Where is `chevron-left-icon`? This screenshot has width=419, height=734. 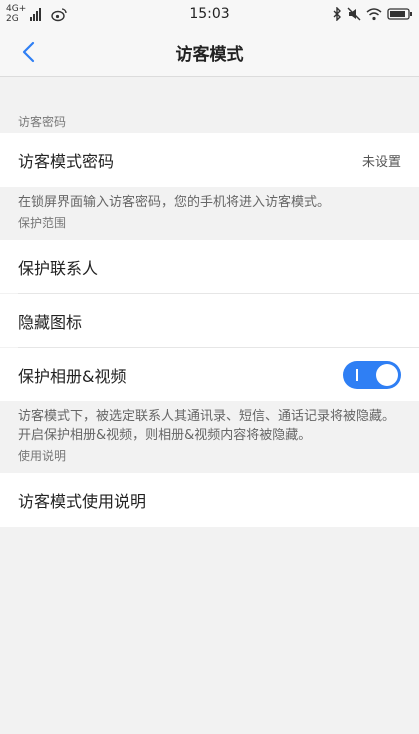
chevron-left-icon is located at coordinates (28, 52).